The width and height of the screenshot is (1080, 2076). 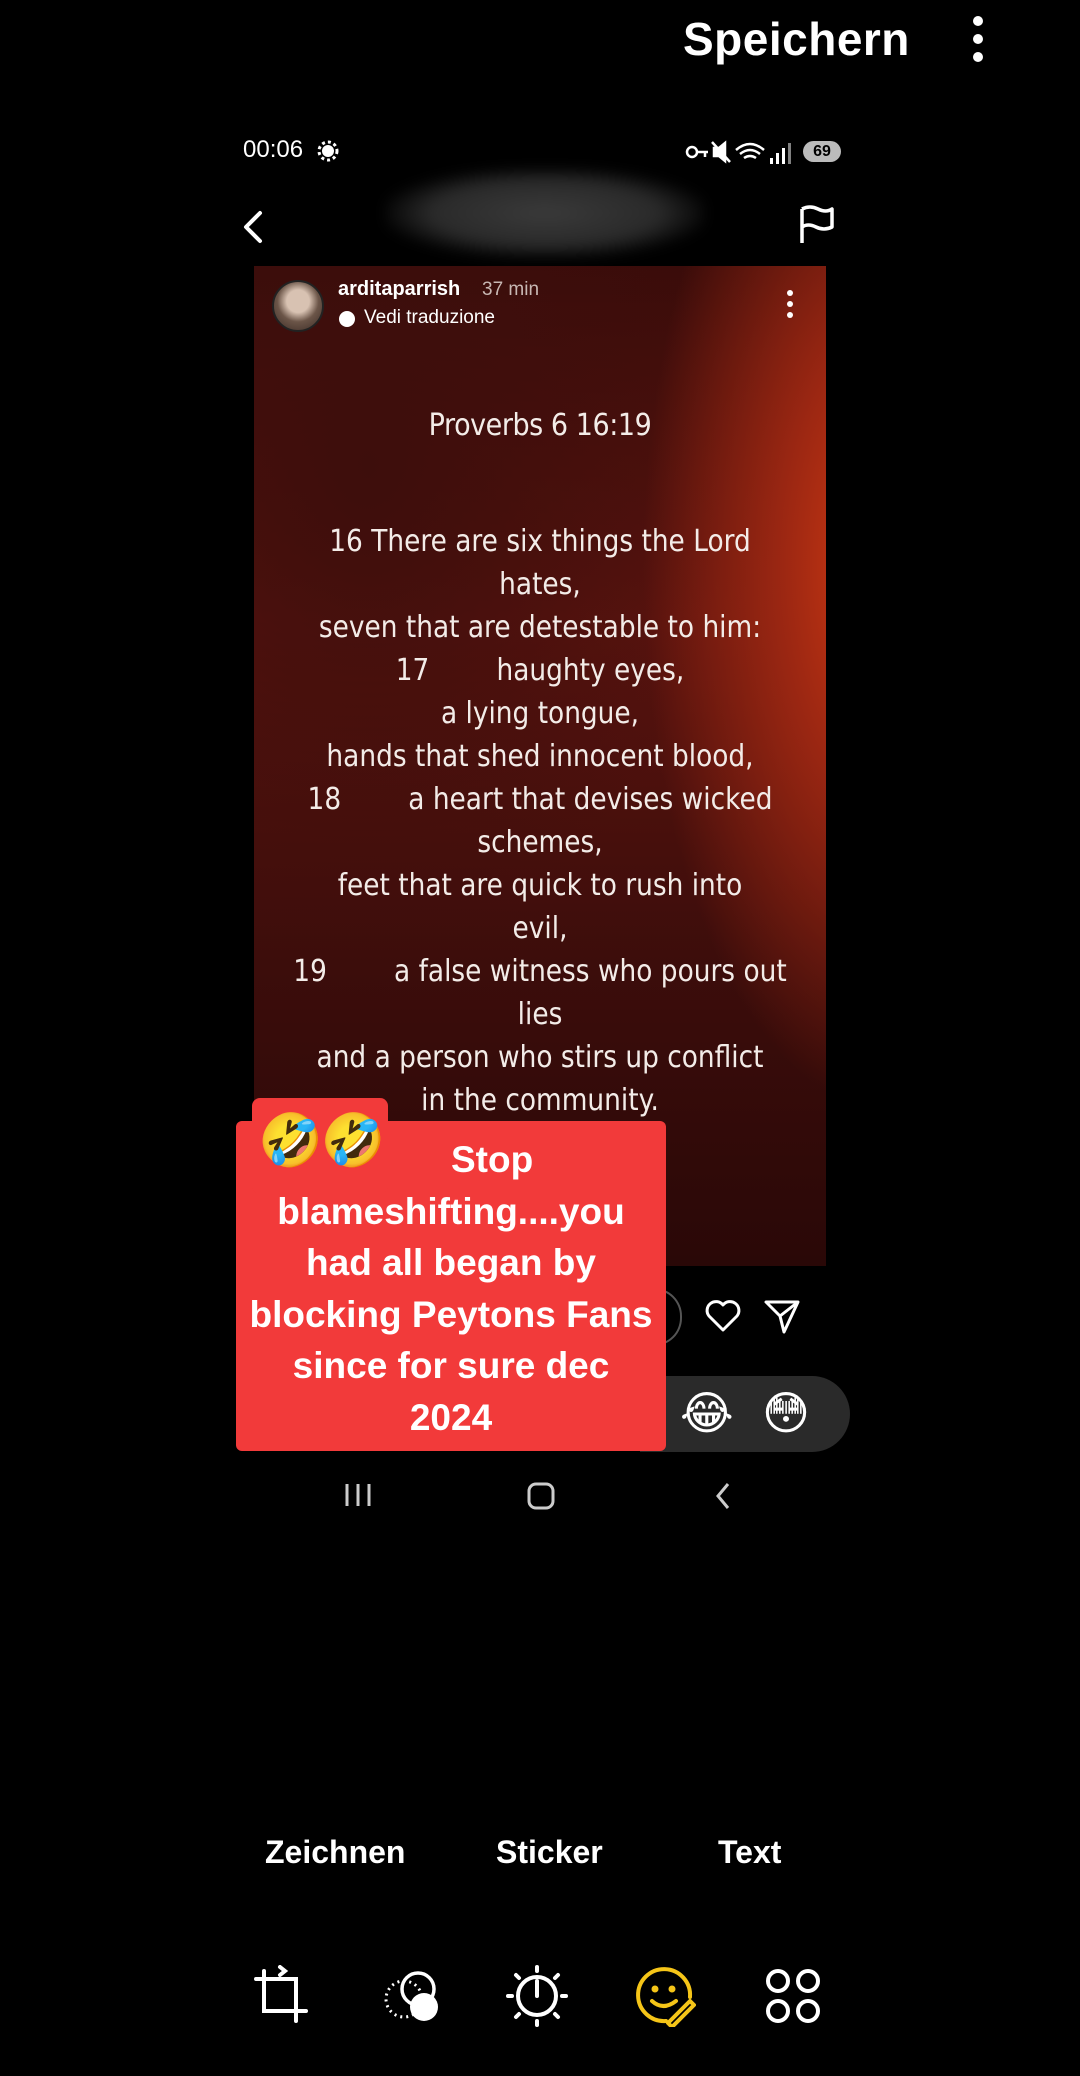 I want to click on flag-icon, so click(x=816, y=225).